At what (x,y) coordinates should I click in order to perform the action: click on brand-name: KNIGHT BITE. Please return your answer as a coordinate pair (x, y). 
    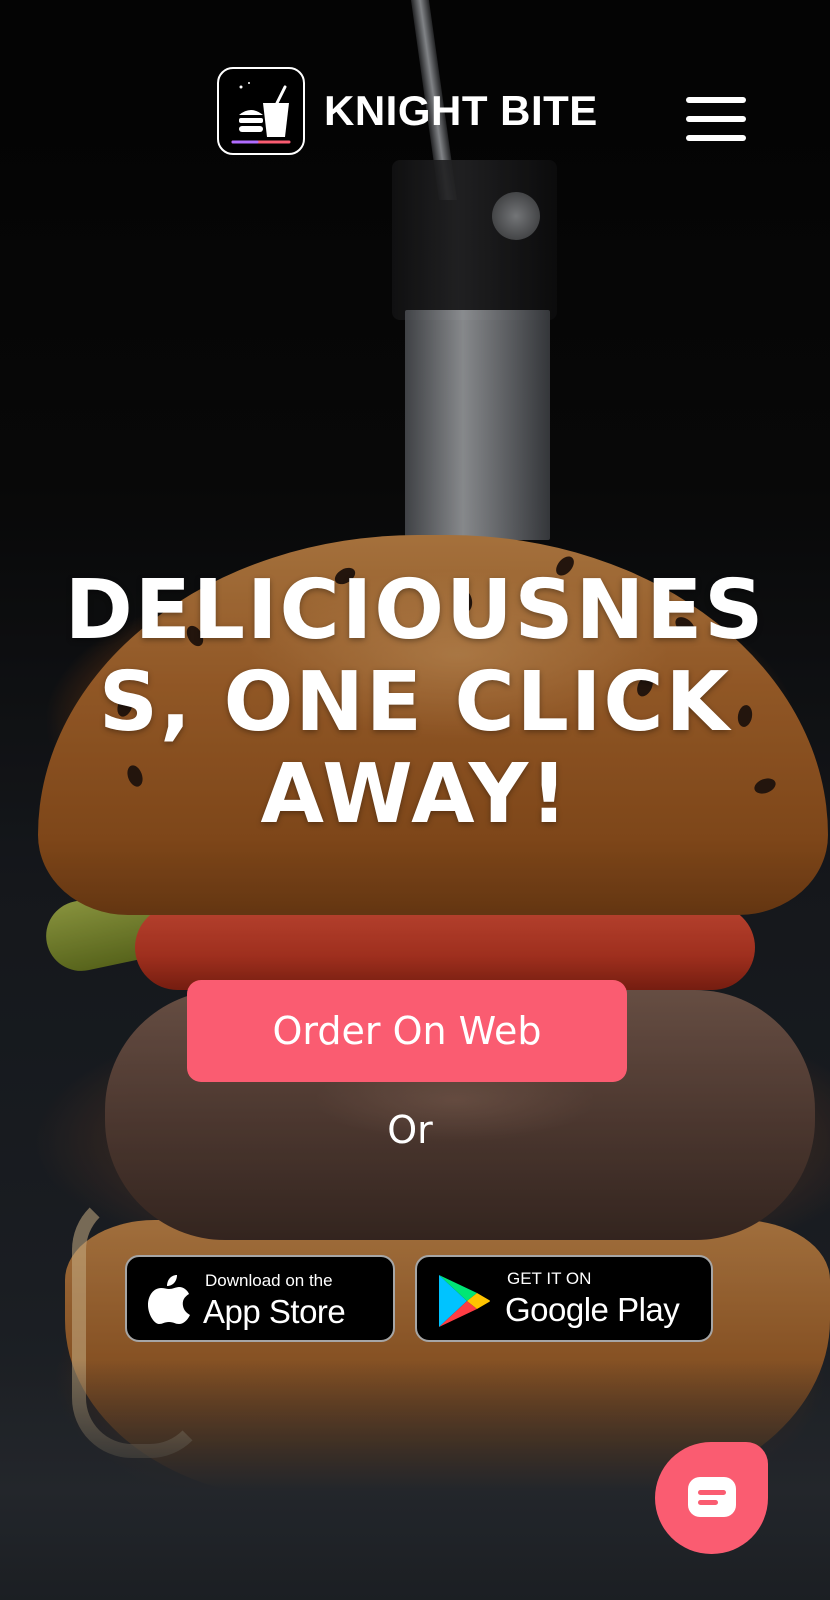
    Looking at the image, I should click on (461, 111).